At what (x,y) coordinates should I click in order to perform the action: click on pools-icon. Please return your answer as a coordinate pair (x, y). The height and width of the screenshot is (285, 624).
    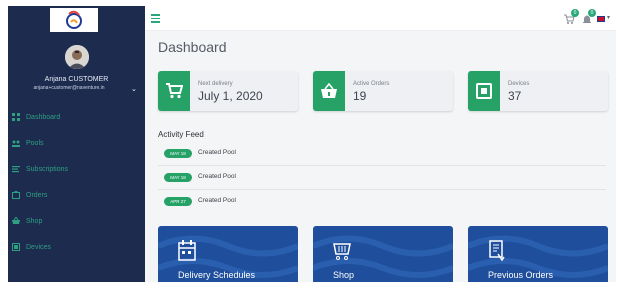
    Looking at the image, I should click on (16, 143).